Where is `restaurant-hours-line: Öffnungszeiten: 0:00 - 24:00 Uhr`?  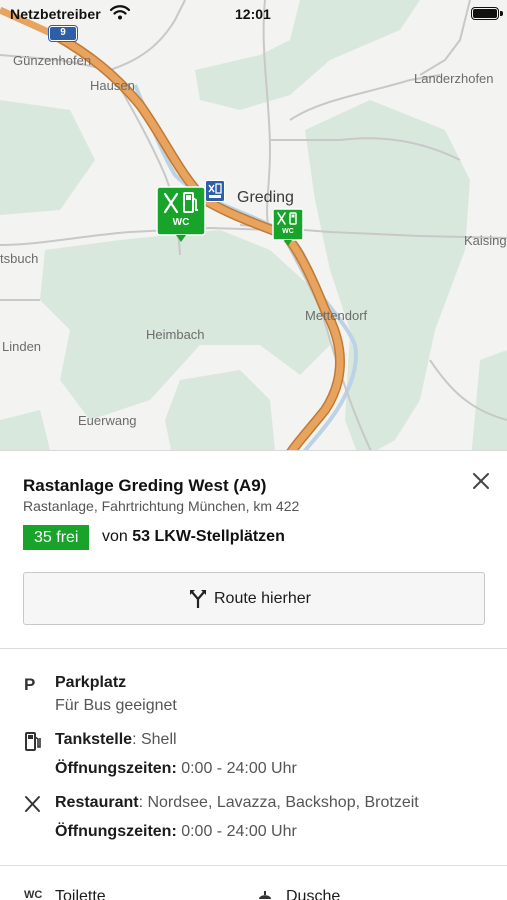 restaurant-hours-line: Öffnungszeiten: 0:00 - 24:00 Uhr is located at coordinates (176, 832).